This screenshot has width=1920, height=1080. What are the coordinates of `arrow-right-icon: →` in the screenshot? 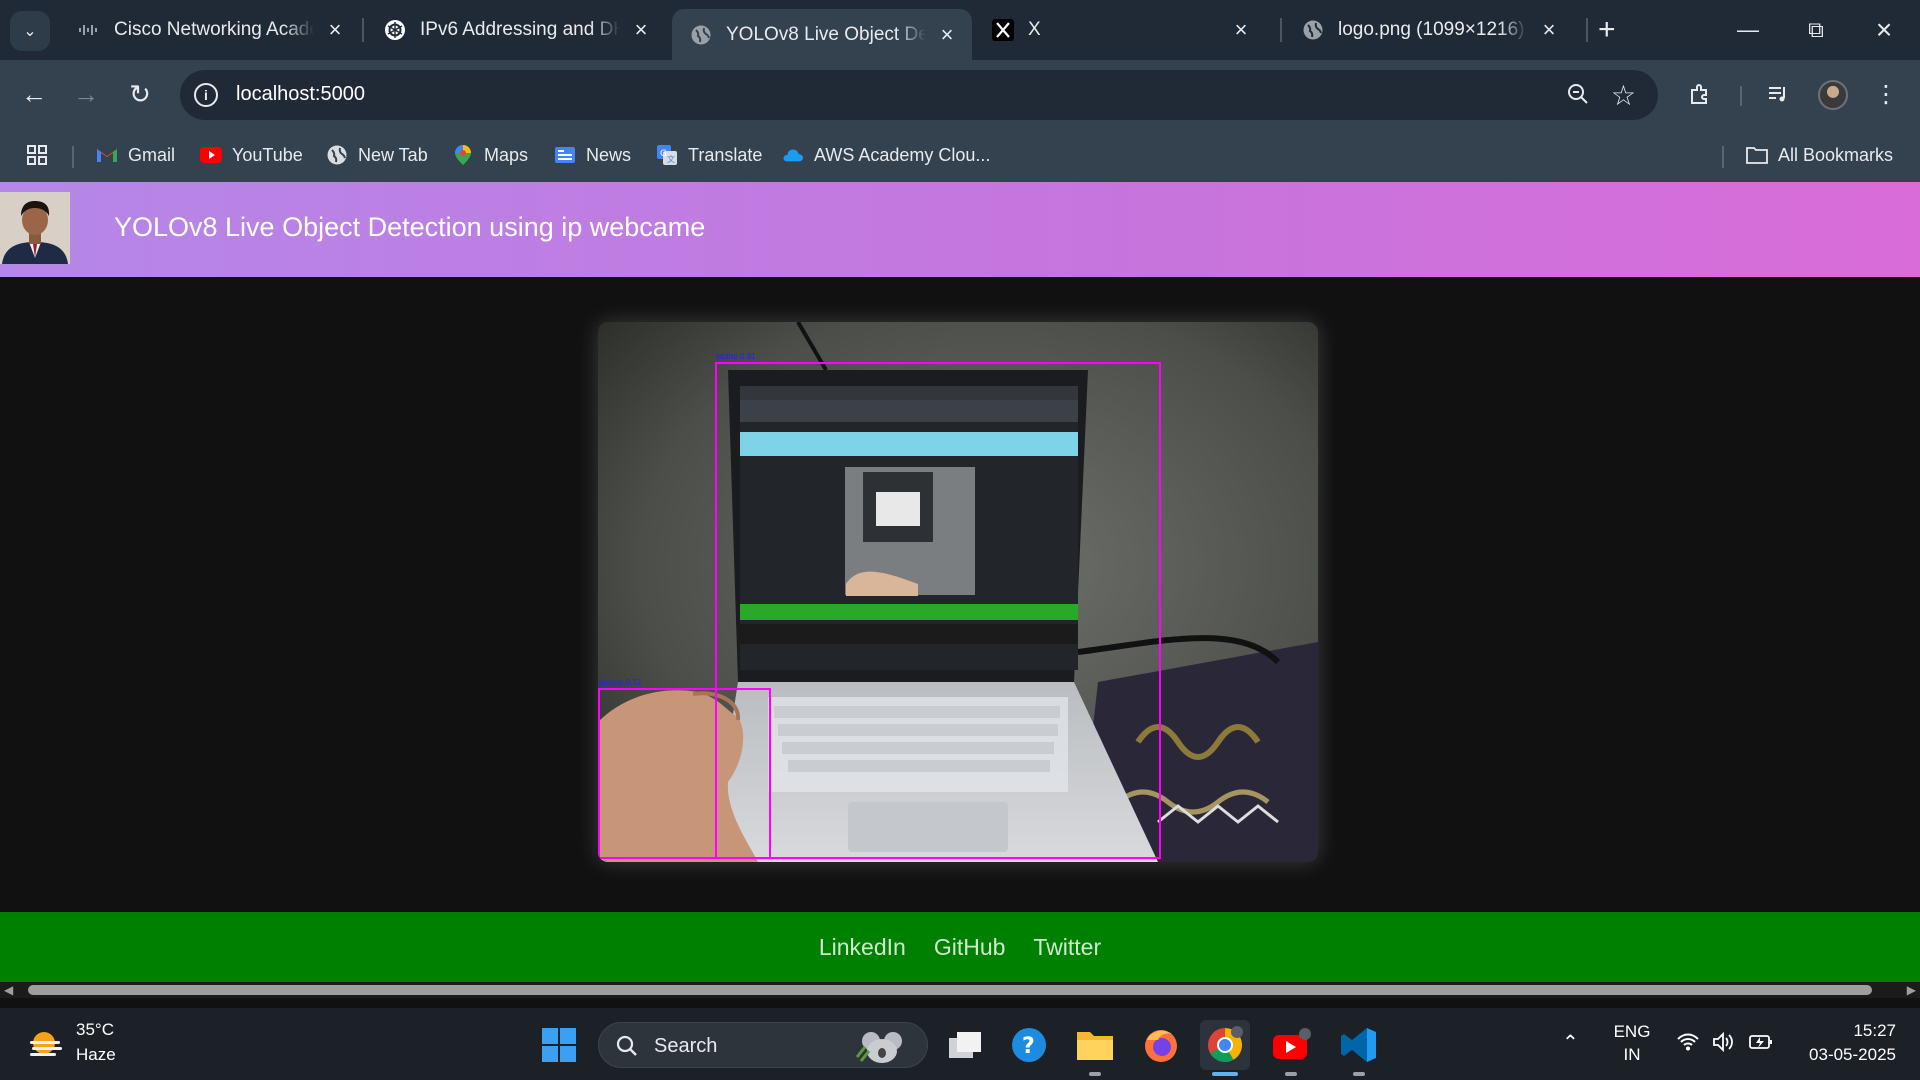 It's located at (86, 93).